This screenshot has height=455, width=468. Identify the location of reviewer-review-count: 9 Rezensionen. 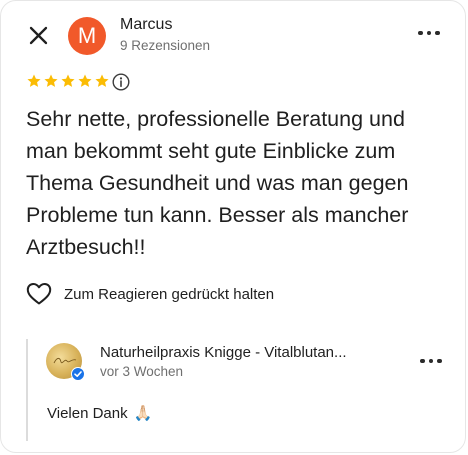
(165, 45).